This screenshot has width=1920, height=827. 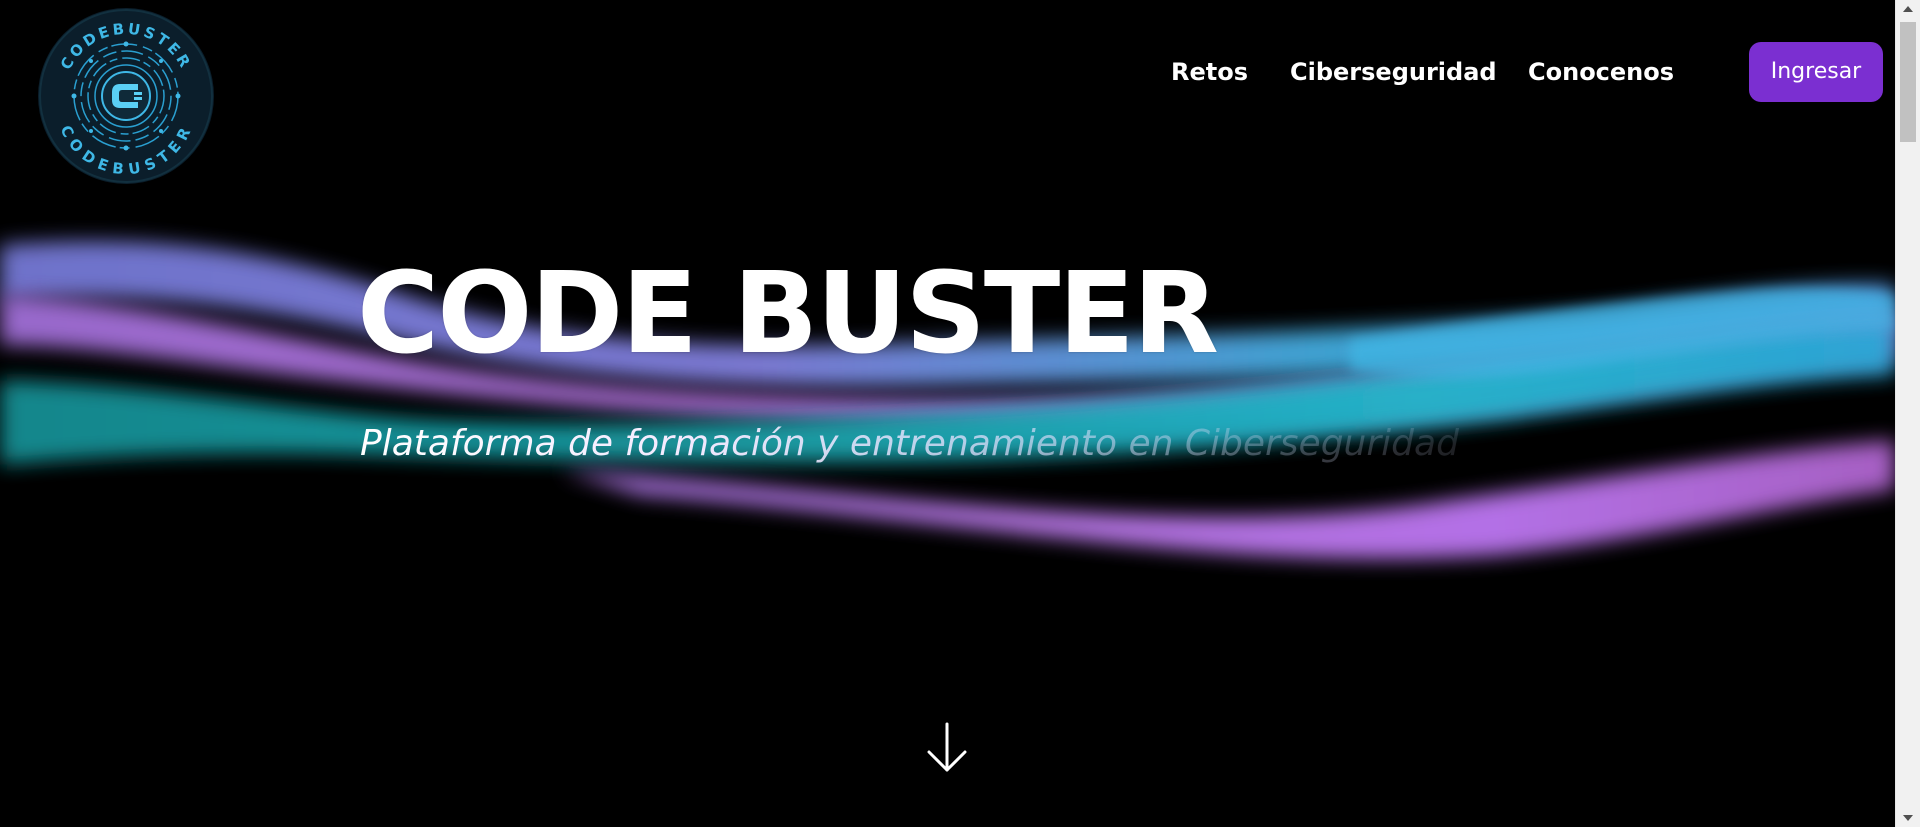 What do you see at coordinates (947, 748) in the screenshot?
I see `arrow-down-icon` at bounding box center [947, 748].